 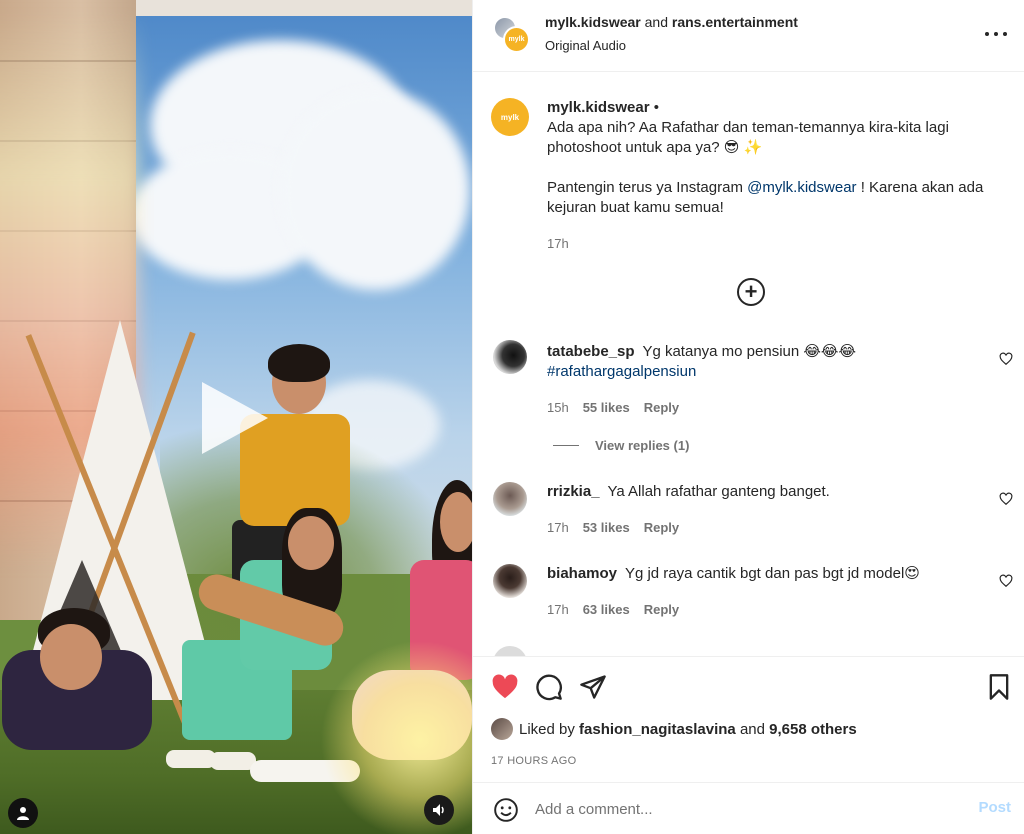 What do you see at coordinates (573, 491) in the screenshot?
I see `comment-username: rrizkia_` at bounding box center [573, 491].